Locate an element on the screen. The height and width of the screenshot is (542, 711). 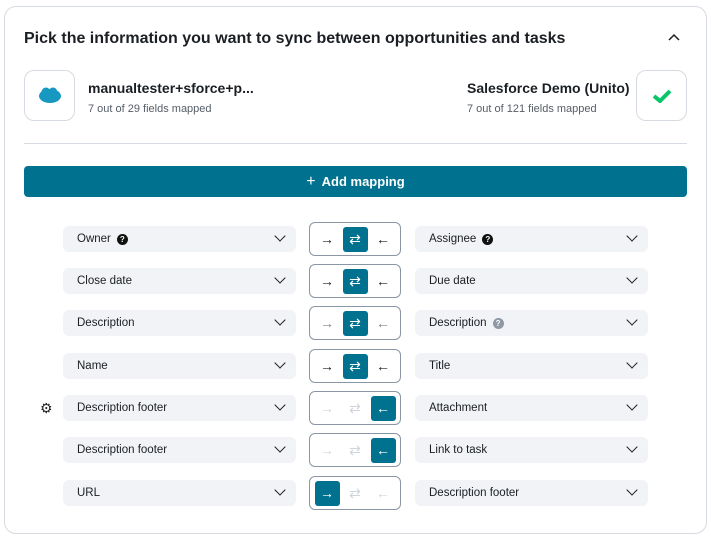
gear-icon: ⚙ is located at coordinates (46, 408).